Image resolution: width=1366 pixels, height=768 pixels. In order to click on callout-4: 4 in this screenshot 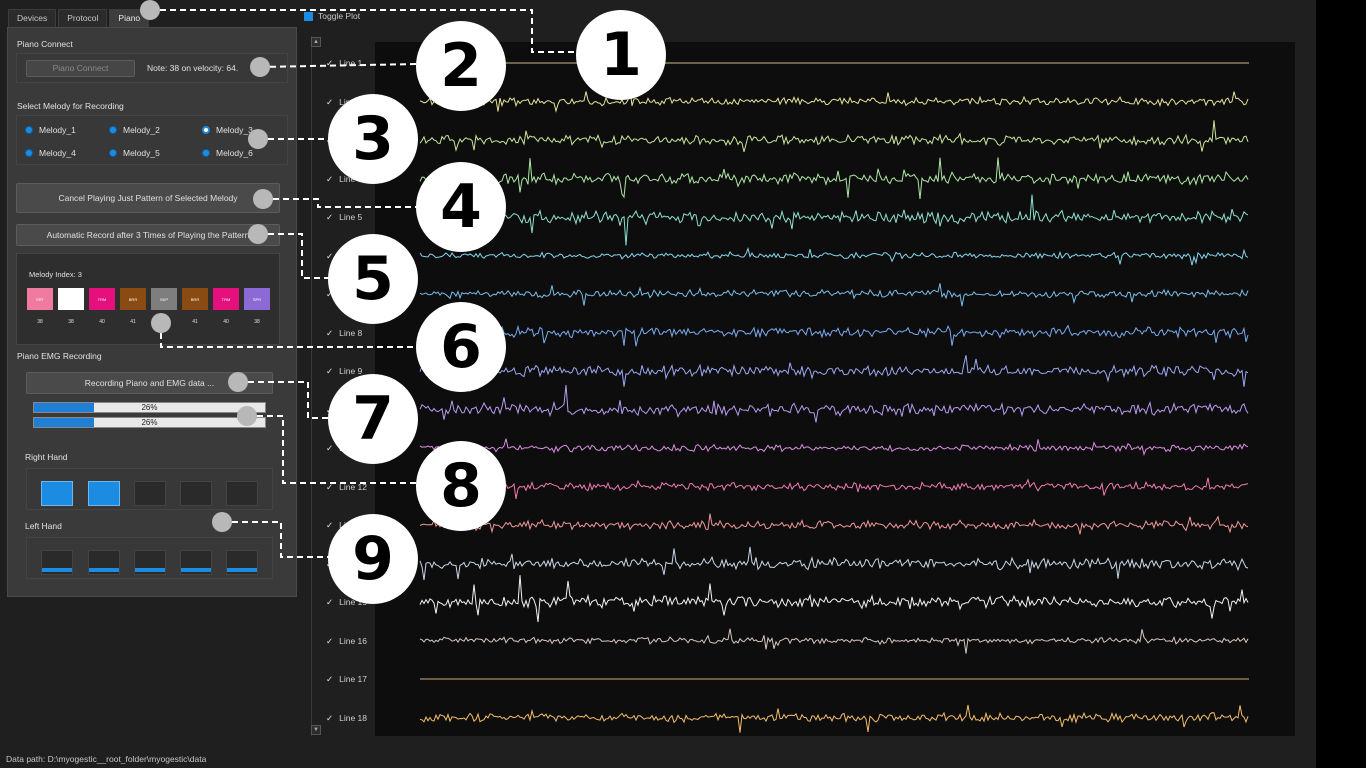, I will do `click(461, 207)`.